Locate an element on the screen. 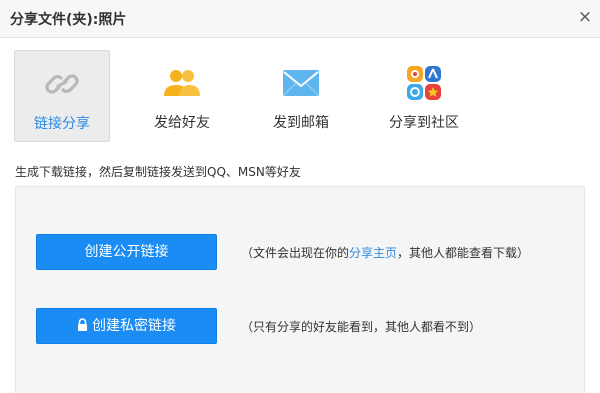 Image resolution: width=600 pixels, height=393 pixels. close-icon: × is located at coordinates (585, 17).